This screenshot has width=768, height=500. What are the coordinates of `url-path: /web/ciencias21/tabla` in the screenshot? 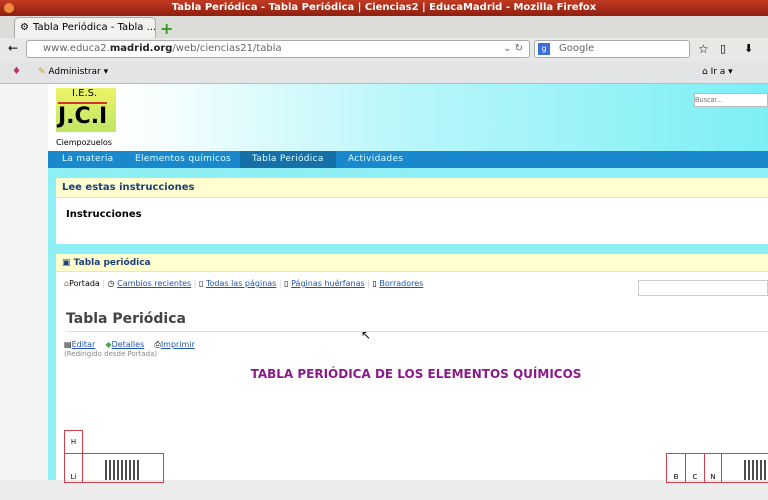 It's located at (227, 48).